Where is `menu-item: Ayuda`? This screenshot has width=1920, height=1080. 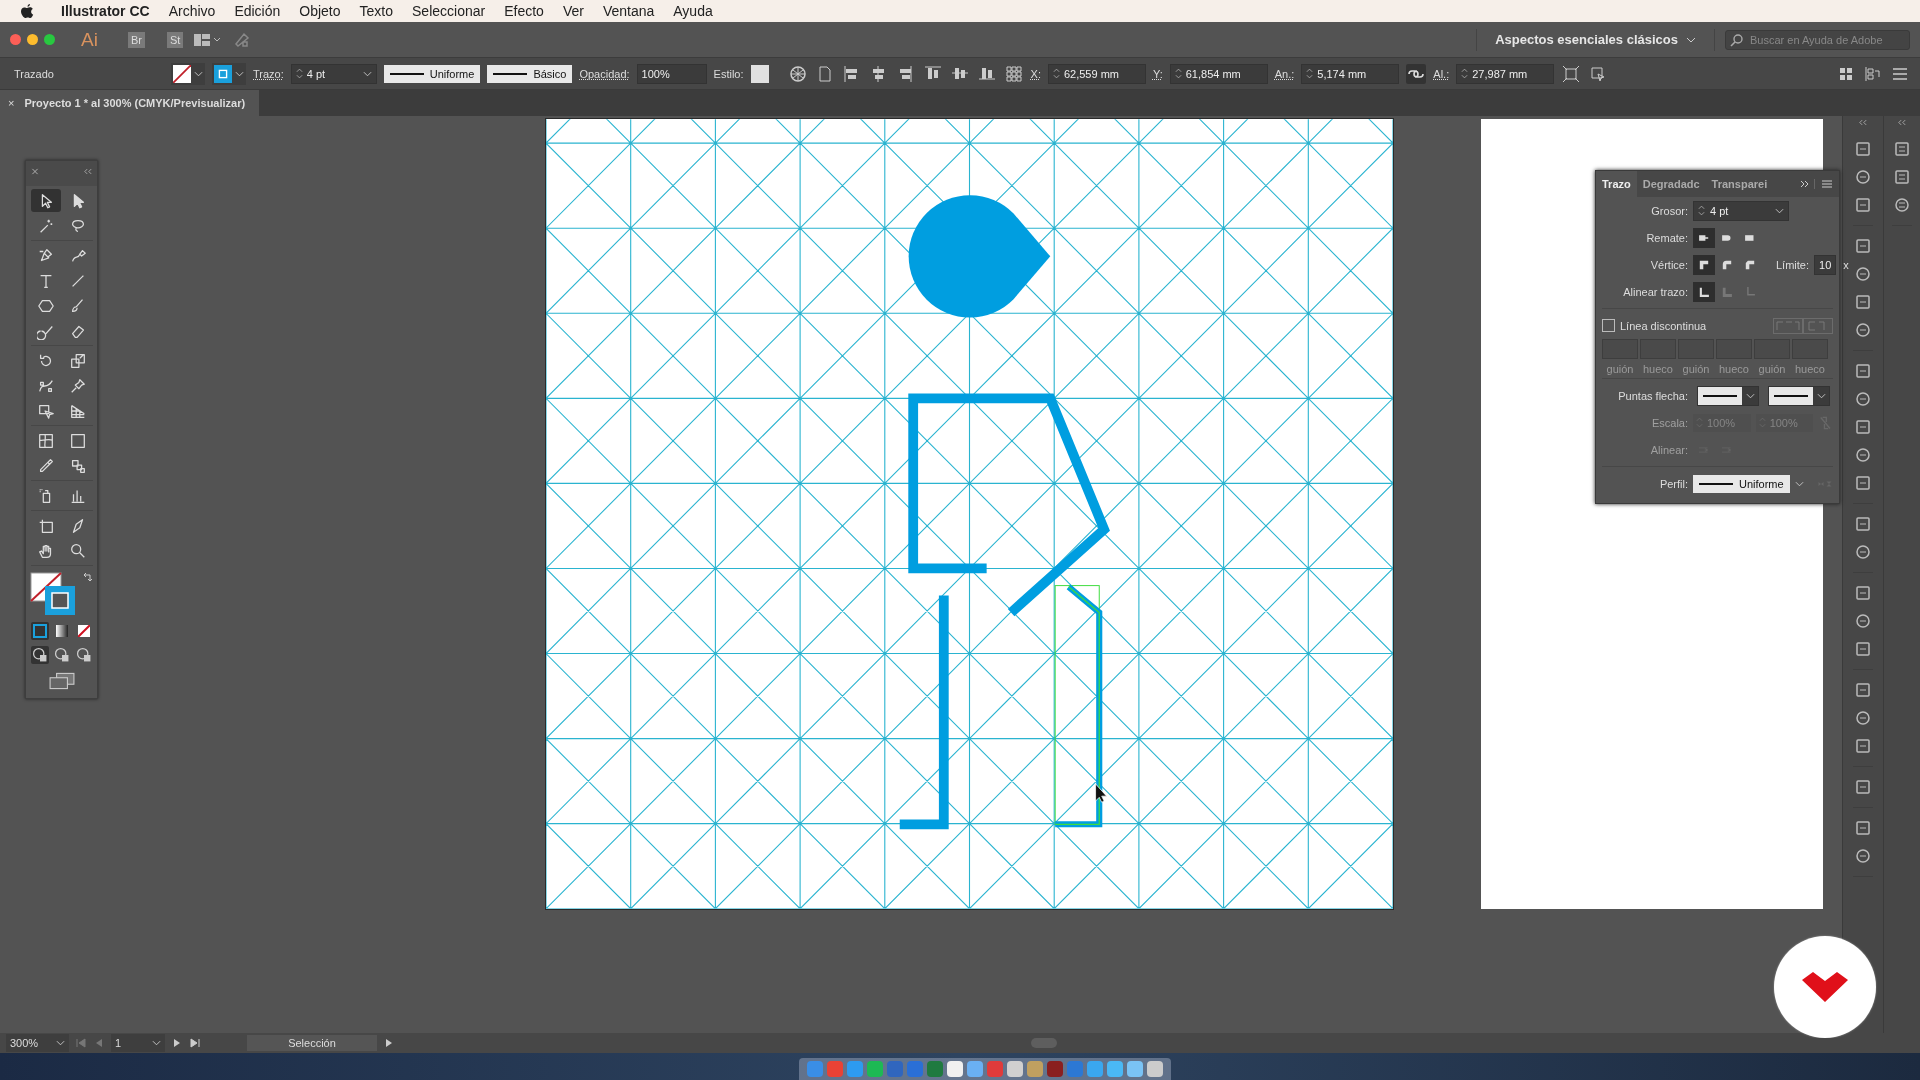
menu-item: Ayuda is located at coordinates (693, 11).